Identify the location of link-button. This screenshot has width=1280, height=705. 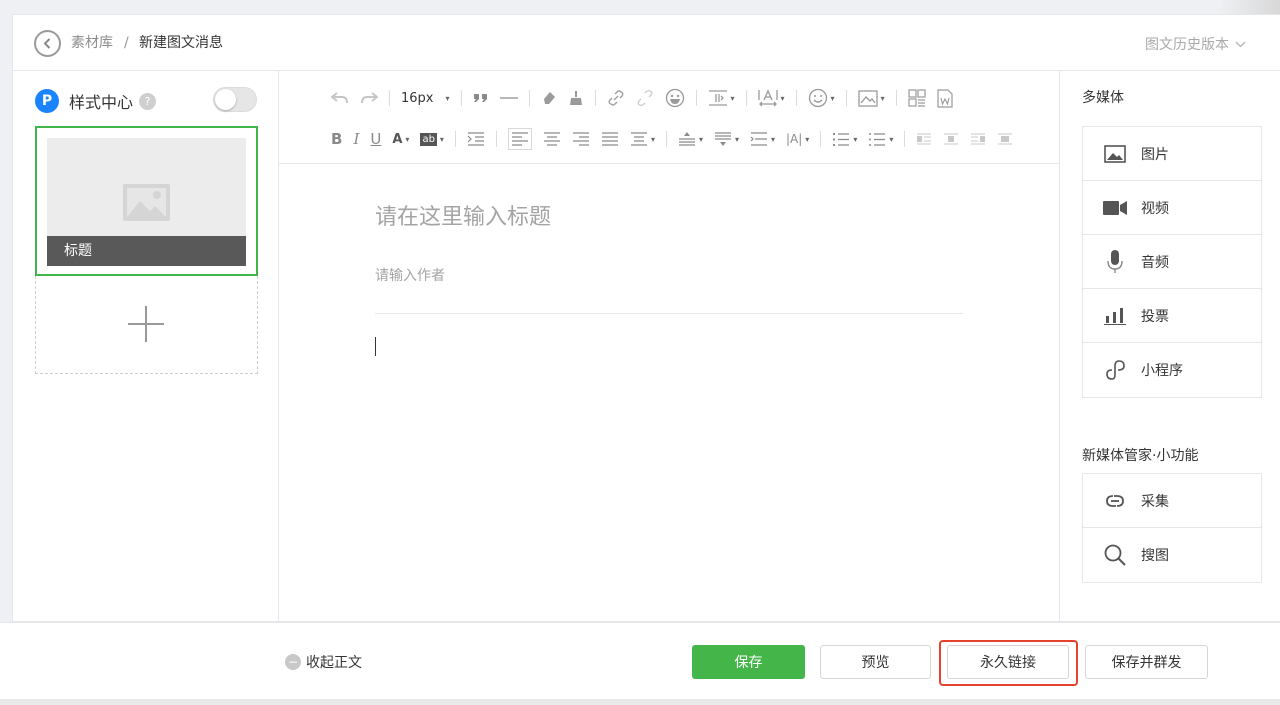
(616, 98).